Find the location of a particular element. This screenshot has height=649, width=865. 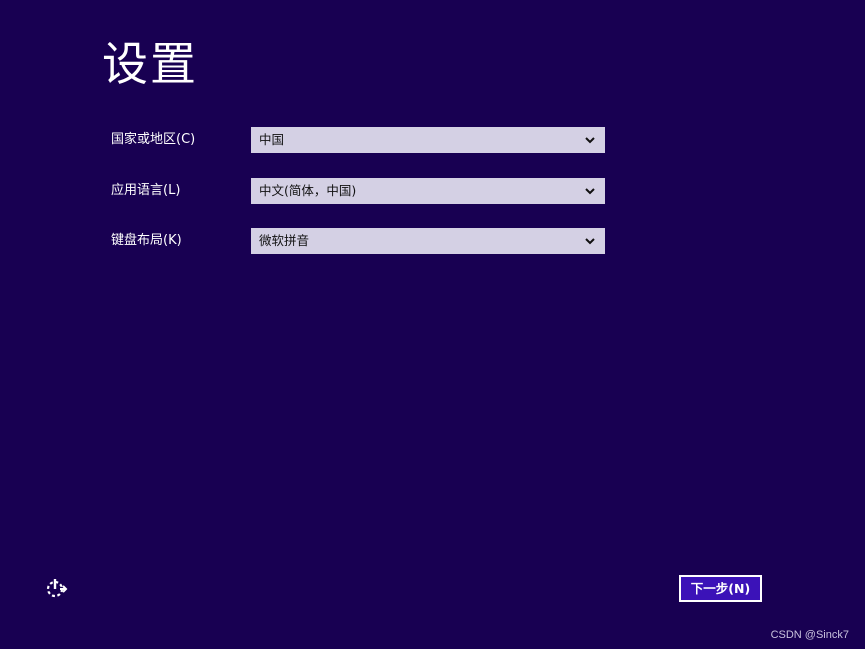

ease-of-access-icon is located at coordinates (56, 589).